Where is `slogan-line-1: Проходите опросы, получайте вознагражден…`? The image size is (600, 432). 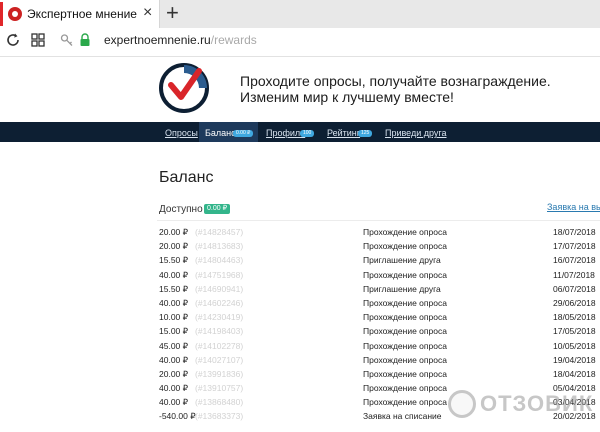 slogan-line-1: Проходите опросы, получайте вознагражден… is located at coordinates (395, 81).